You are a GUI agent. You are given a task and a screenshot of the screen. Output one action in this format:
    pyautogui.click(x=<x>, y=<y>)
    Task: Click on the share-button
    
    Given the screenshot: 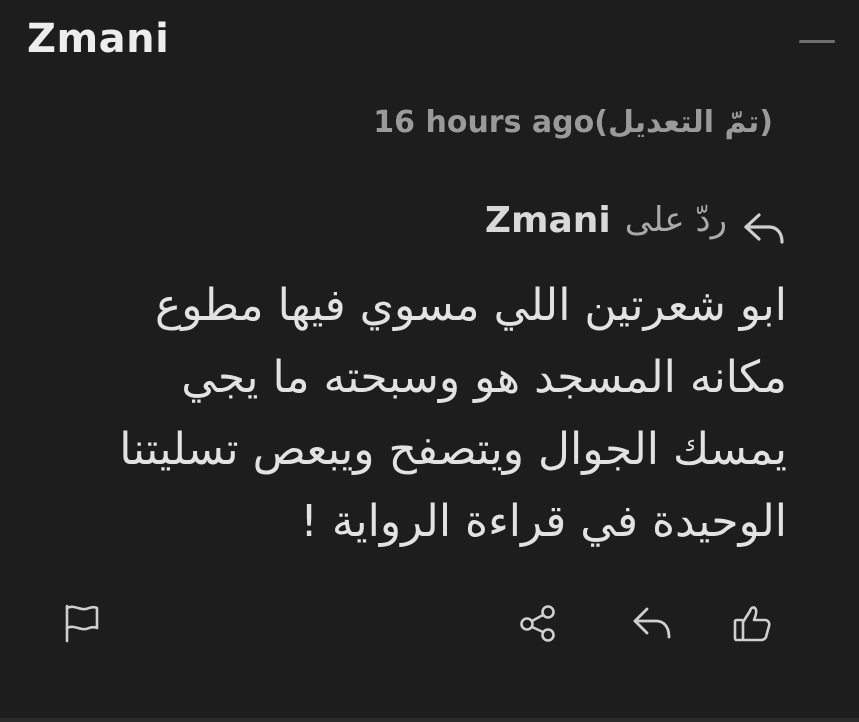 What is the action you would take?
    pyautogui.click(x=538, y=623)
    